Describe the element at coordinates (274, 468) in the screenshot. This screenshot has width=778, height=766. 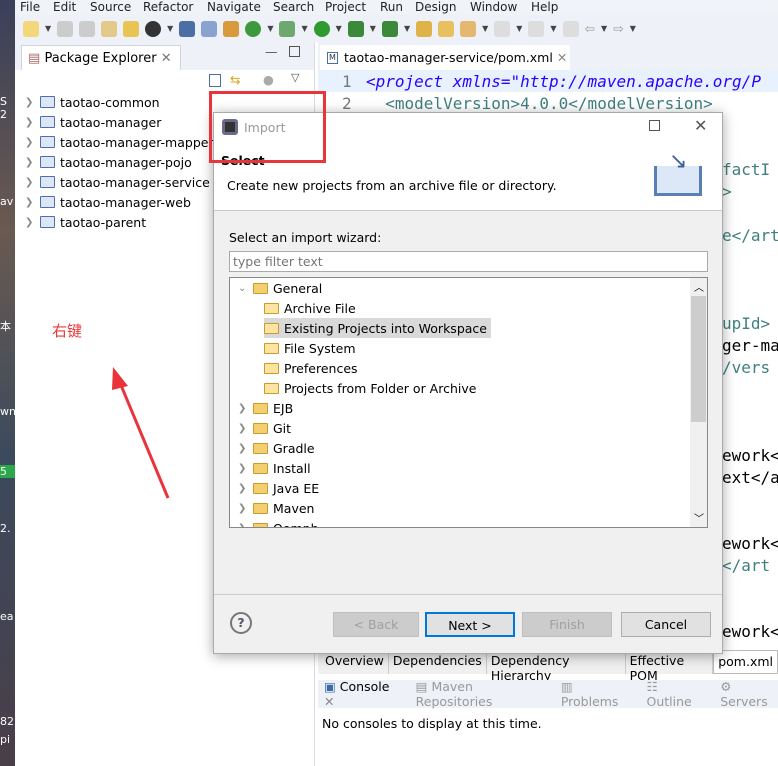
I see `wizard-category: ❯ Install` at that location.